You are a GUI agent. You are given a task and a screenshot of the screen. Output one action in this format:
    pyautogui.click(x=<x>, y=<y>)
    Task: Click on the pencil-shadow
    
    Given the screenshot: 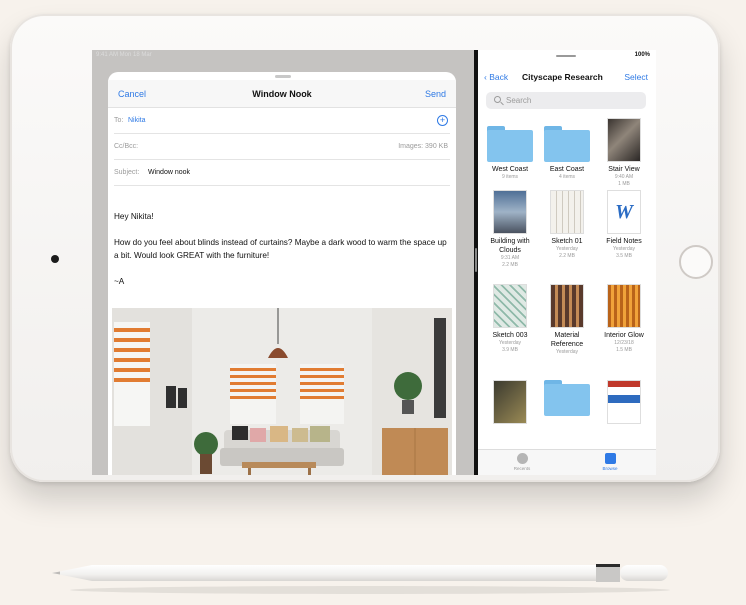 What is the action you would take?
    pyautogui.click(x=370, y=590)
    